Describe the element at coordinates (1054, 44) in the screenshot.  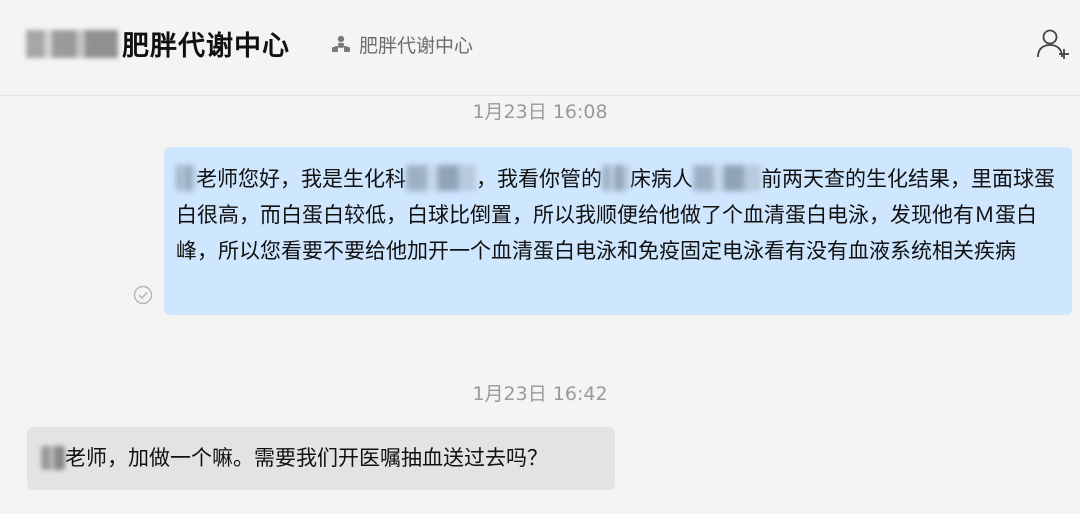
I see `add-member-icon` at that location.